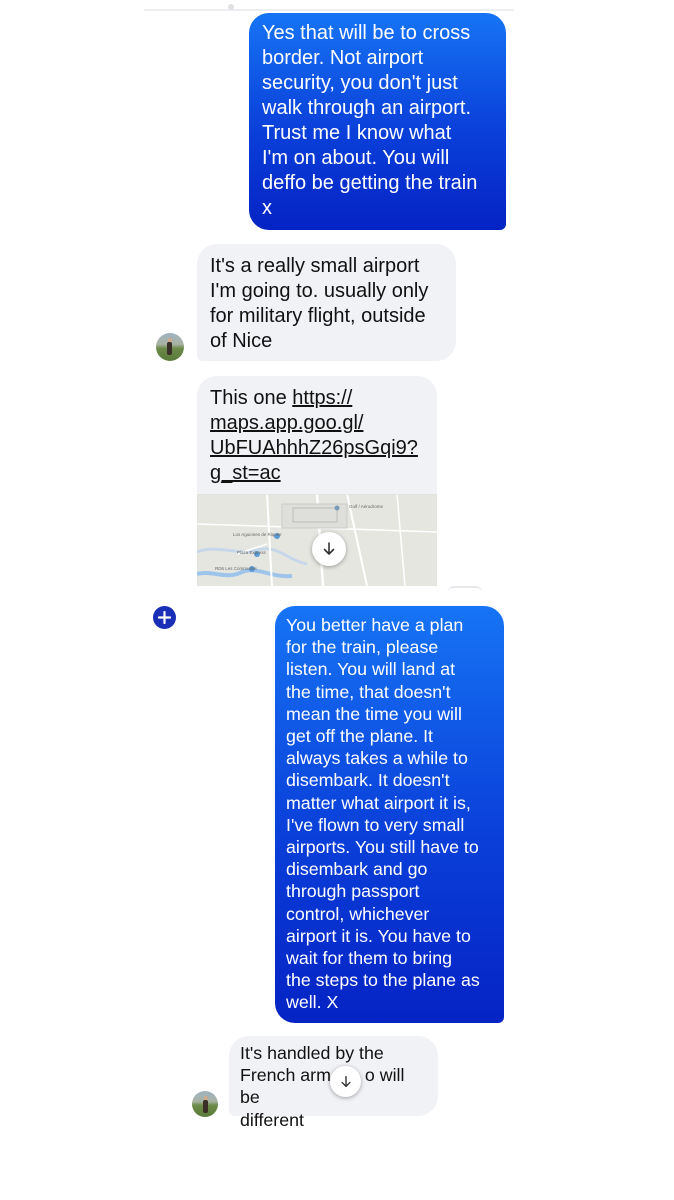 This screenshot has width=674, height=1200. Describe the element at coordinates (231, 7) in the screenshot. I see `read-receipt-dot` at that location.